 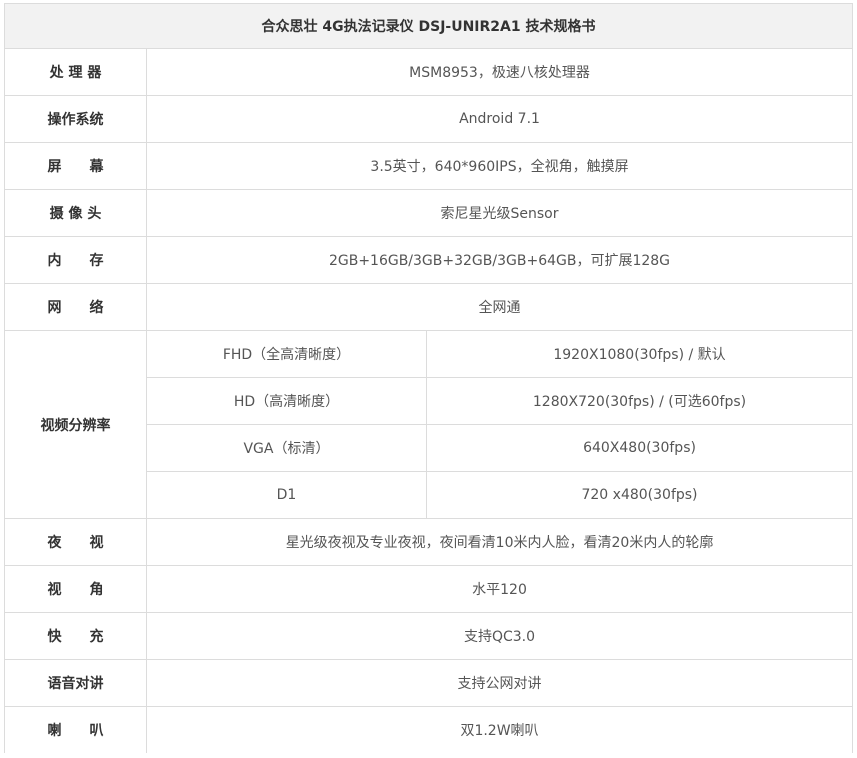 What do you see at coordinates (639, 354) in the screenshot?
I see `video-mode-value: 1920X1080(30fps) / 默认` at bounding box center [639, 354].